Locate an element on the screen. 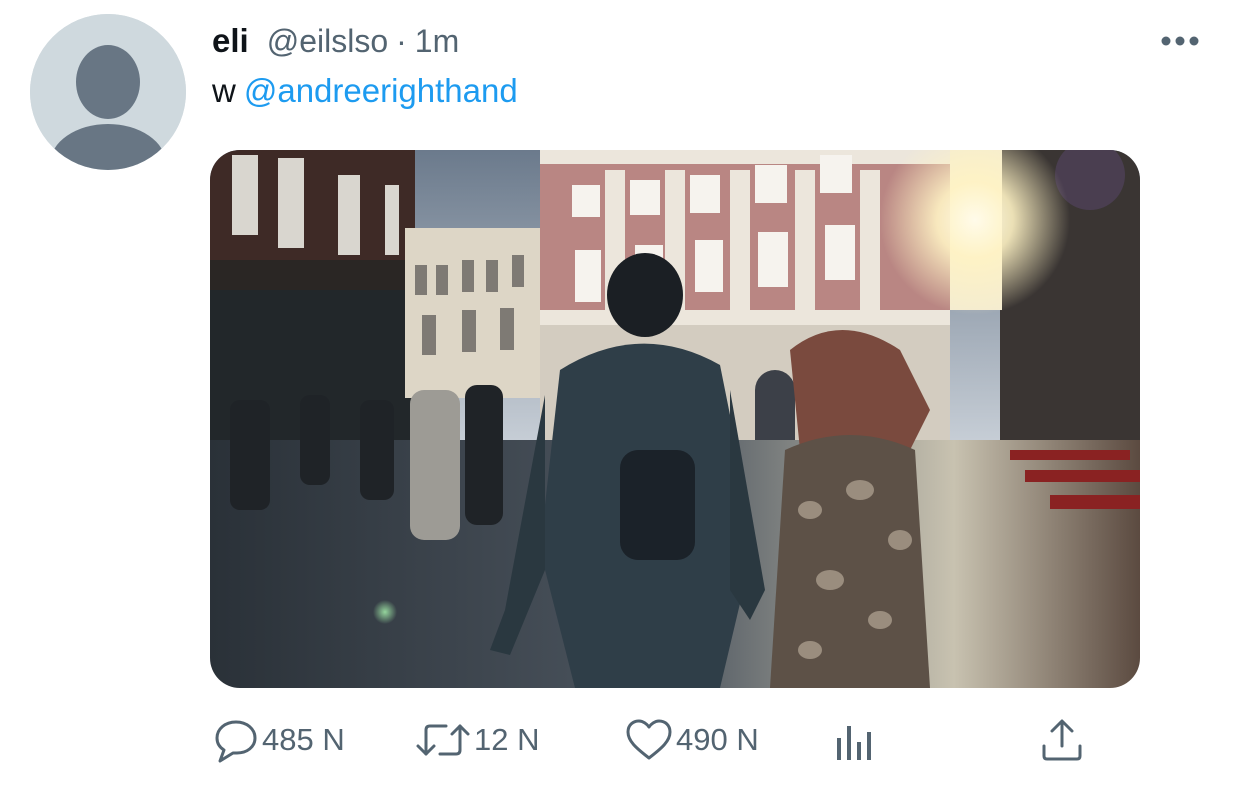 Image resolution: width=1242 pixels, height=785 pixels. mention-link: @andreerighthand is located at coordinates (381, 90).